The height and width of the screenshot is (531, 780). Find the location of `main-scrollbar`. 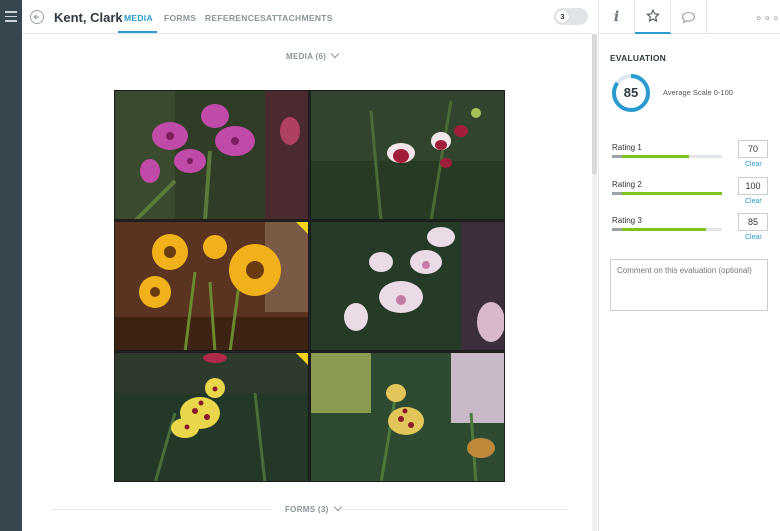

main-scrollbar is located at coordinates (594, 282).